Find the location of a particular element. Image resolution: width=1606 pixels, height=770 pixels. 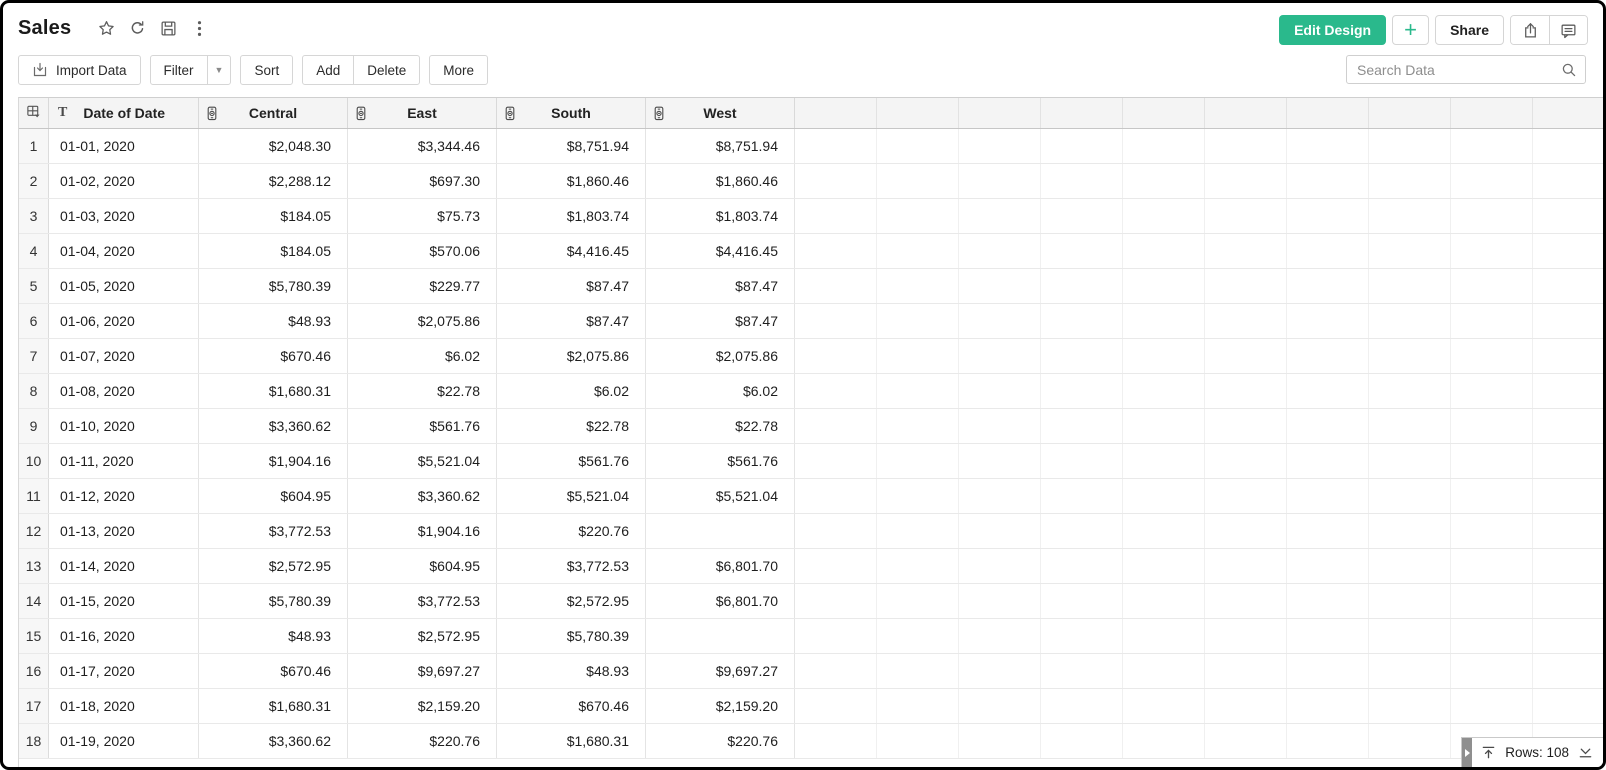

value-cell: $670.46 is located at coordinates (273, 356).